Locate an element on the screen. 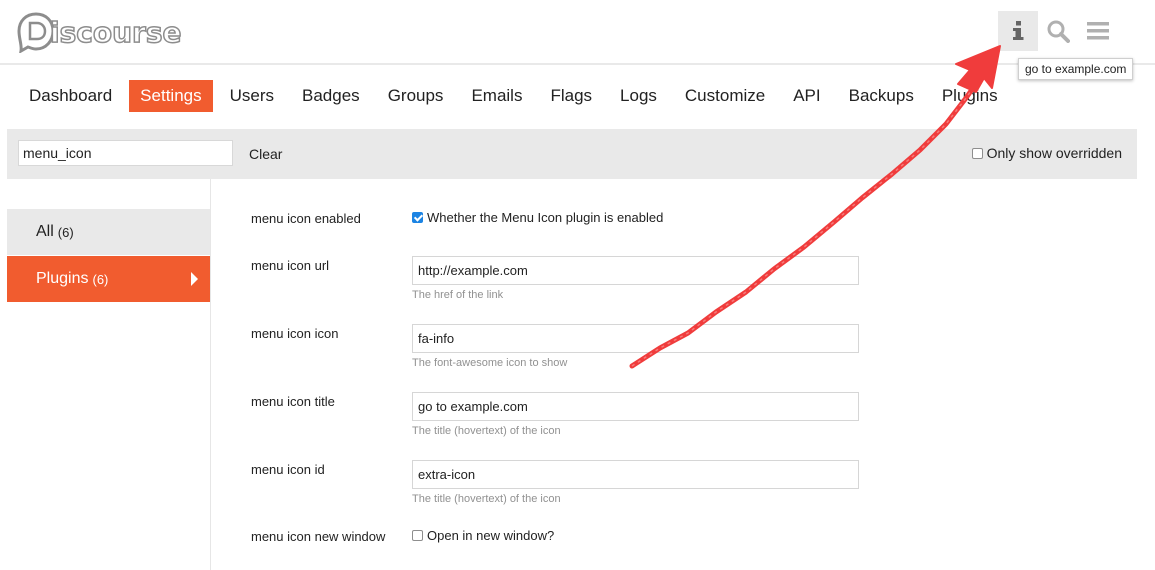 Image resolution: width=1155 pixels, height=570 pixels. discourse-logo: iscourse is located at coordinates (99, 32).